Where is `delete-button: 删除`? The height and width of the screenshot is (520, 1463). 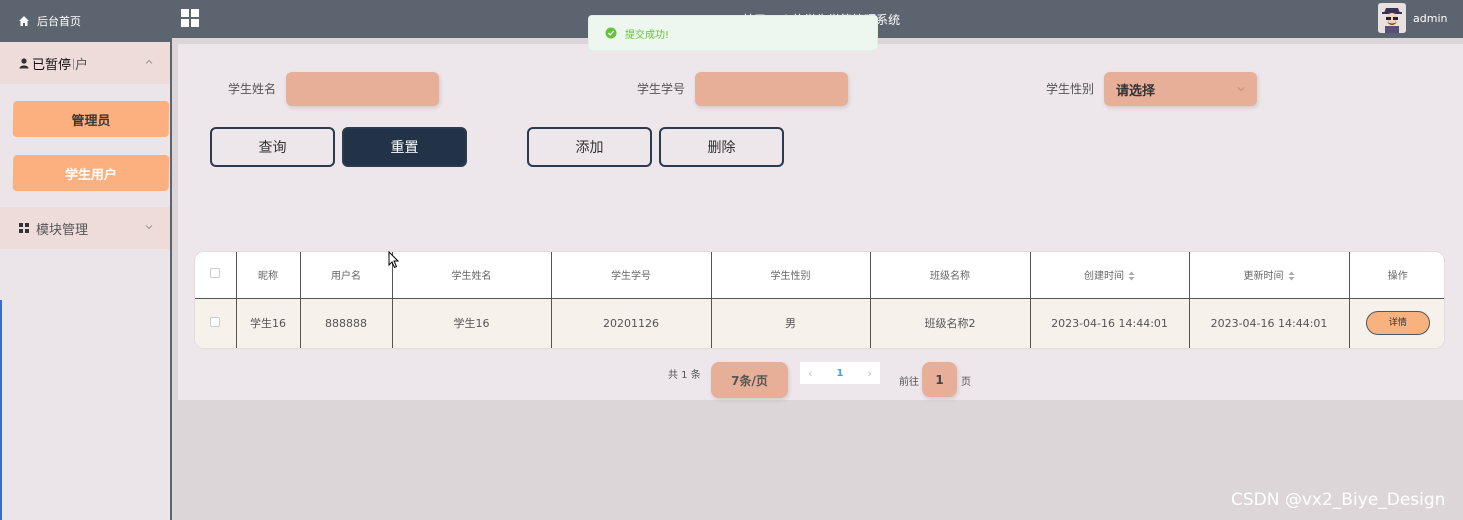
delete-button: 删除 is located at coordinates (721, 147).